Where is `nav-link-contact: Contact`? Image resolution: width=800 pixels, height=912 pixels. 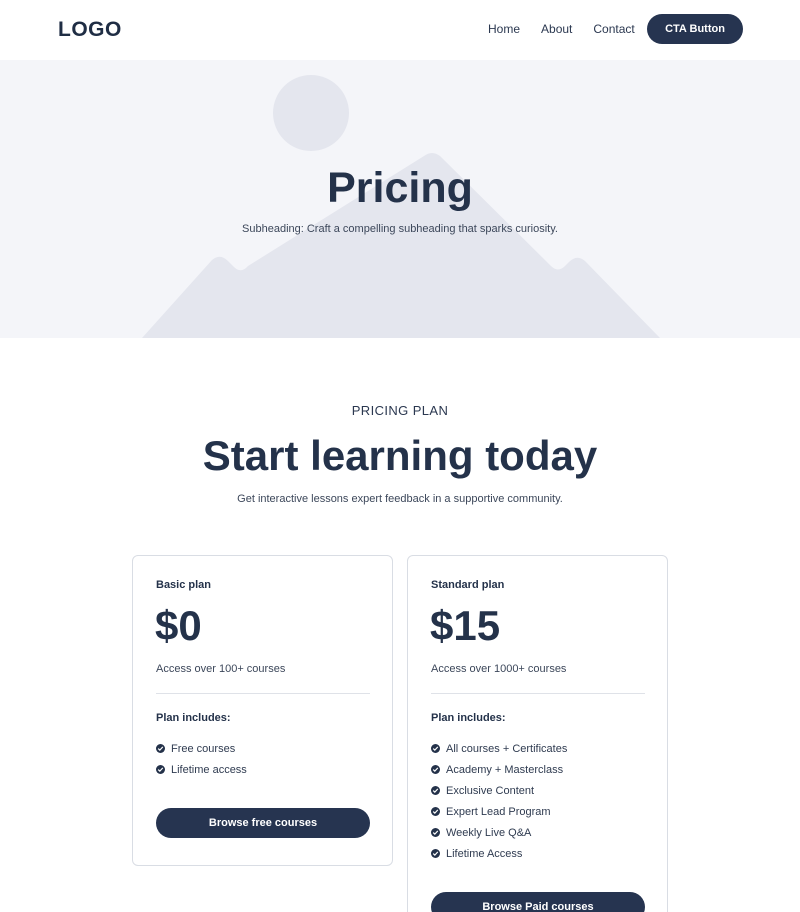 nav-link-contact: Contact is located at coordinates (613, 29).